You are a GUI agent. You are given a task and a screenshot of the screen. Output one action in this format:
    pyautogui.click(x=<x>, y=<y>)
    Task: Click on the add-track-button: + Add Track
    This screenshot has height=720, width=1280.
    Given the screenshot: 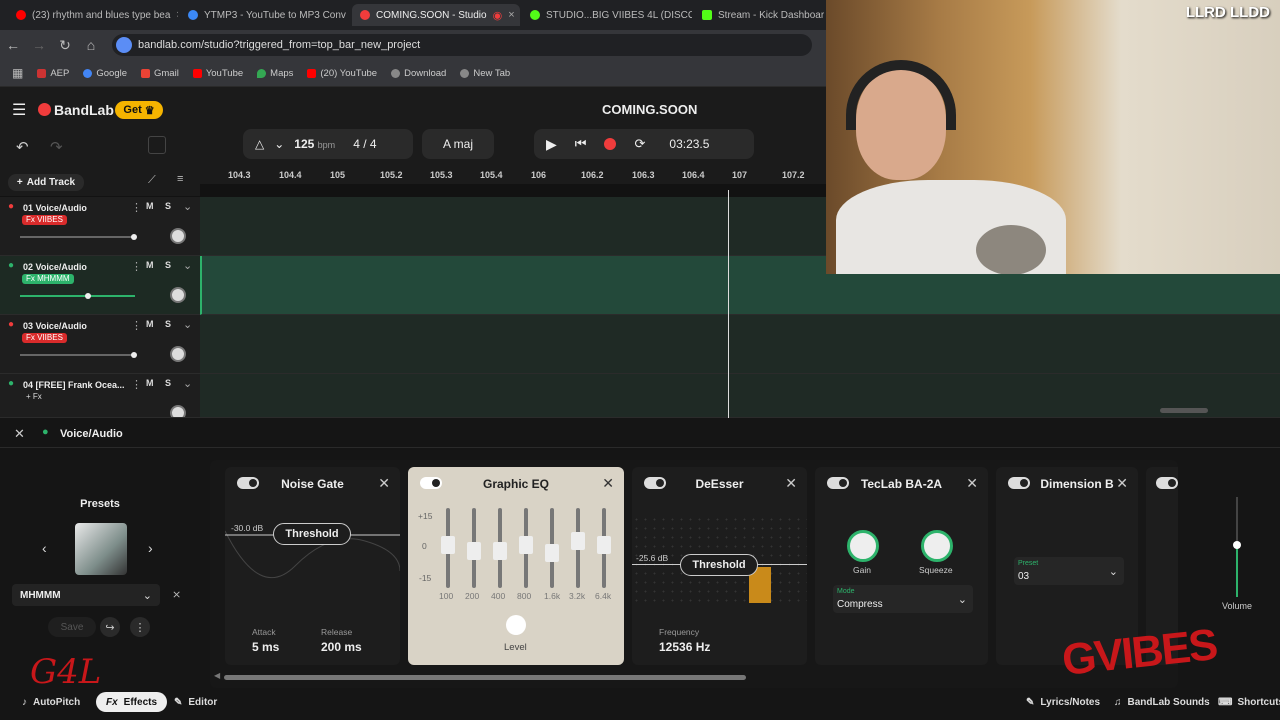 What is the action you would take?
    pyautogui.click(x=46, y=182)
    